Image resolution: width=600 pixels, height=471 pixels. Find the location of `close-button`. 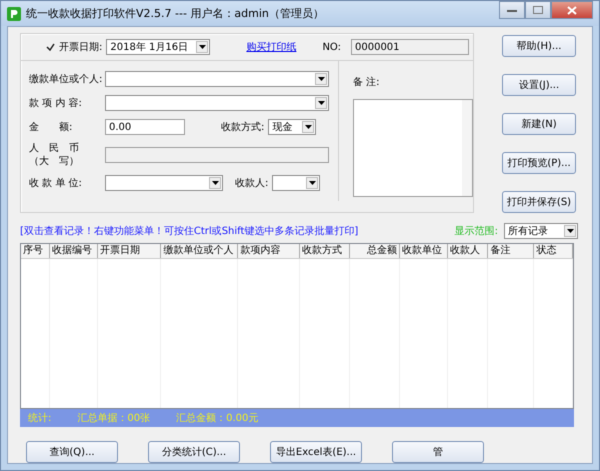

close-button is located at coordinates (572, 10).